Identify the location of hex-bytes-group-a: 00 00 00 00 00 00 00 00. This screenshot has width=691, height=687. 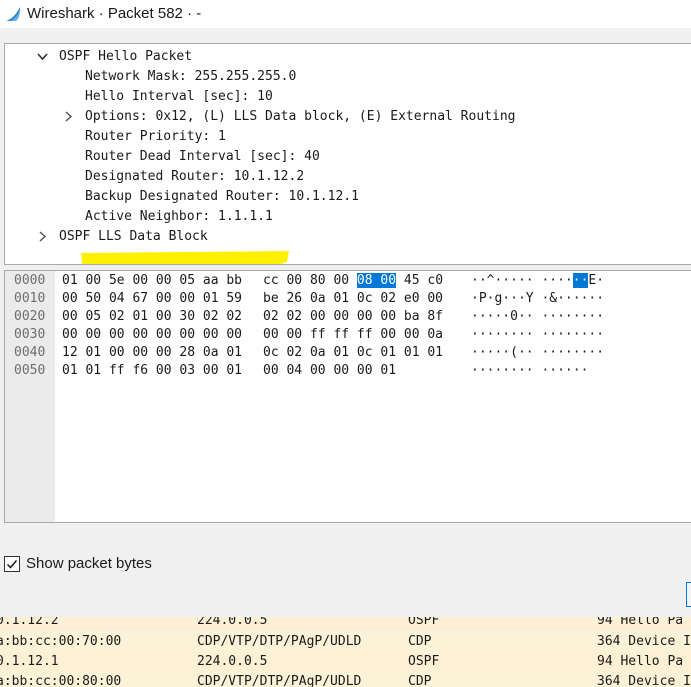
(152, 335).